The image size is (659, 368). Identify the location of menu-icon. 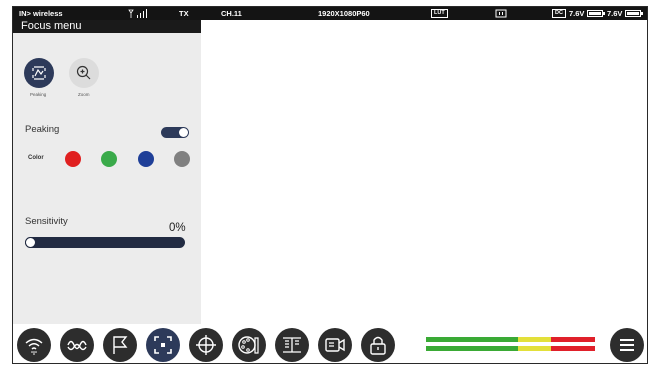
(627, 345).